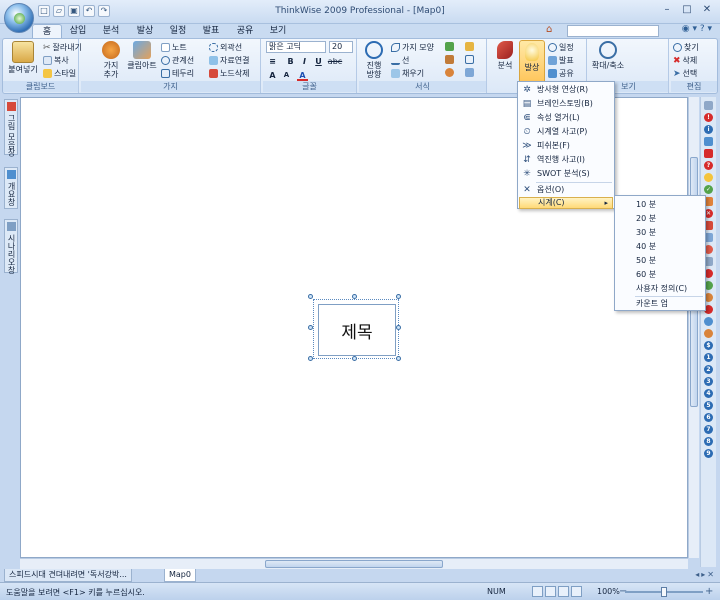  Describe the element at coordinates (412, 47) in the screenshot. I see `branch-shape-button: 가지 모양` at that location.